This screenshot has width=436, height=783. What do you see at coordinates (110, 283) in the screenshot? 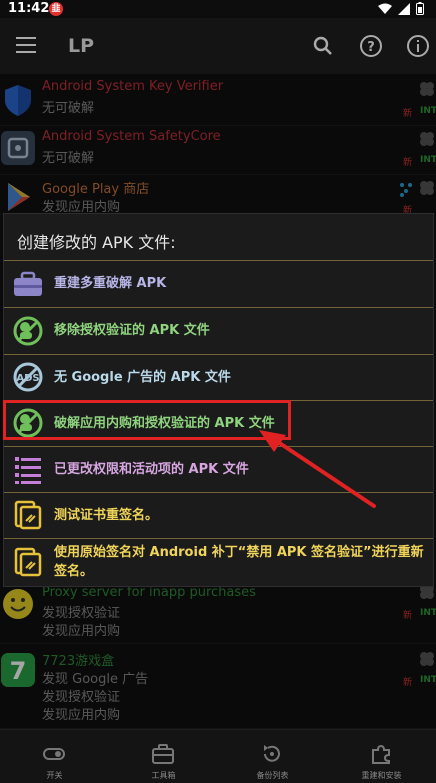
I see `option-label: 重建多重破解 APK` at bounding box center [110, 283].